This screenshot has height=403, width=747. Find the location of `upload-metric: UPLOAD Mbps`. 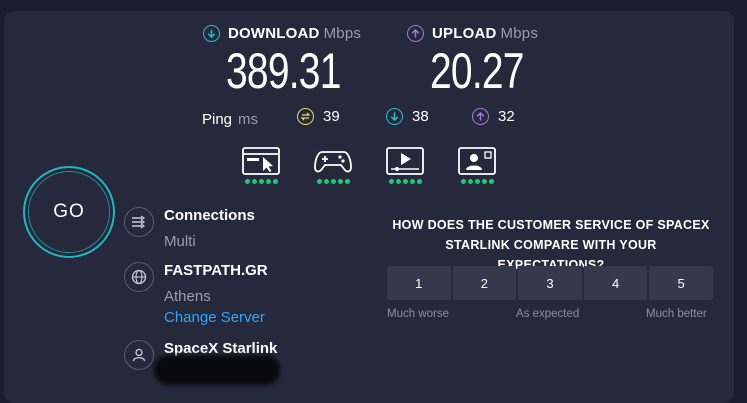

upload-metric: UPLOAD Mbps is located at coordinates (472, 33).